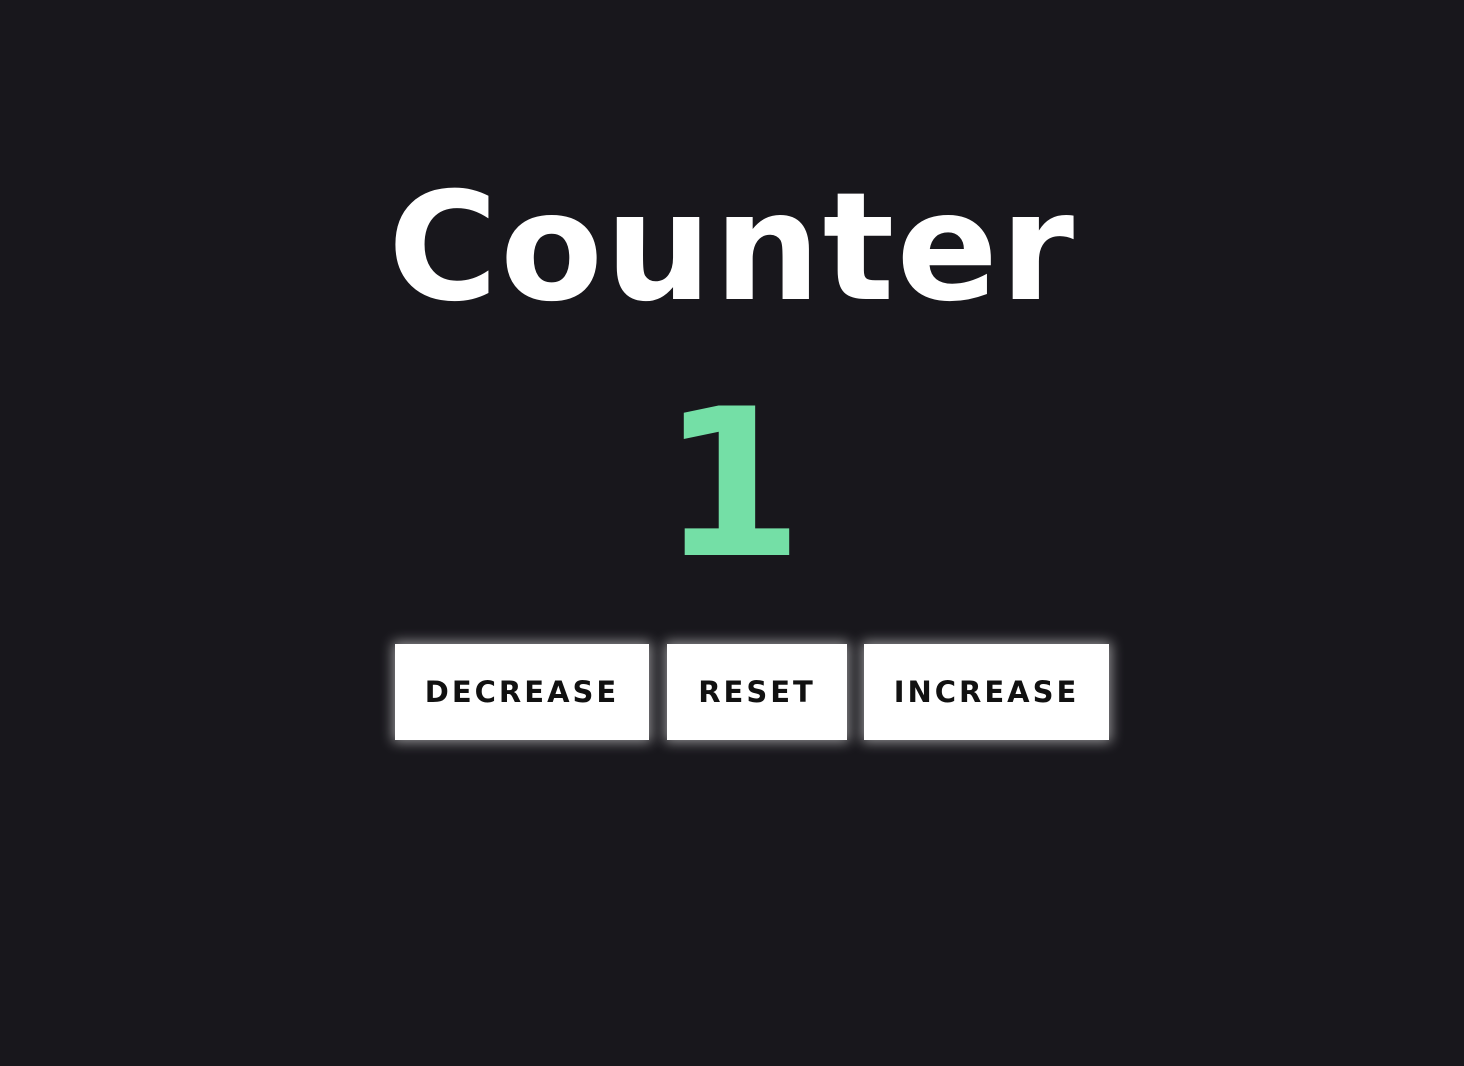  I want to click on decrease-button: DECREASE, so click(522, 692).